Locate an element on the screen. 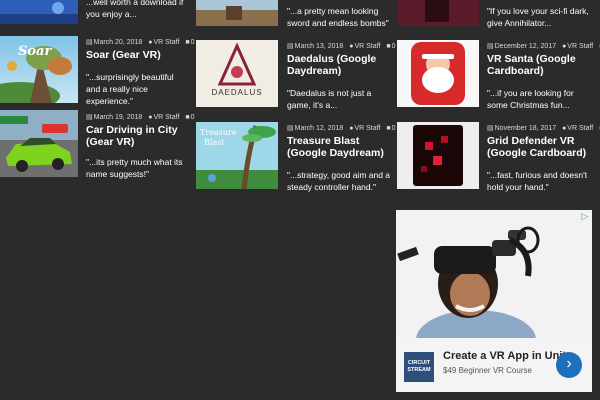 Image resolution: width=600 pixels, height=400 pixels. article-meta: ▤March 13, 2018 ●VR Staff ■0 is located at coordinates (341, 46).